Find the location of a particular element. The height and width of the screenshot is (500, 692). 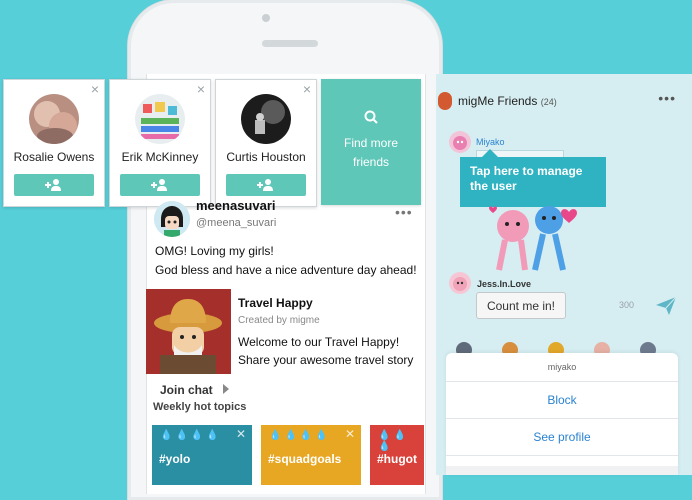

friend-card-curtis: × Curtis Houston is located at coordinates (266, 143).